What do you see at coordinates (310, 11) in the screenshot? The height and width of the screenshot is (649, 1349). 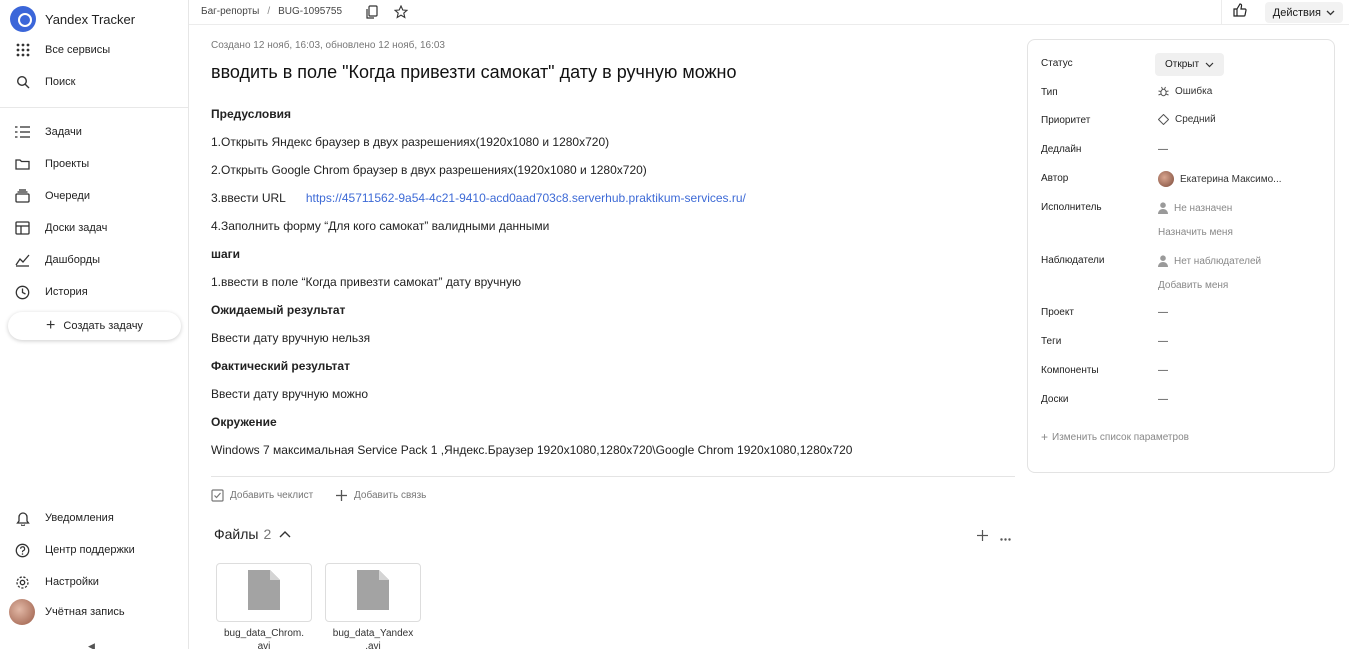 I see `breadcrumb-issue-key: BUG-1095755` at bounding box center [310, 11].